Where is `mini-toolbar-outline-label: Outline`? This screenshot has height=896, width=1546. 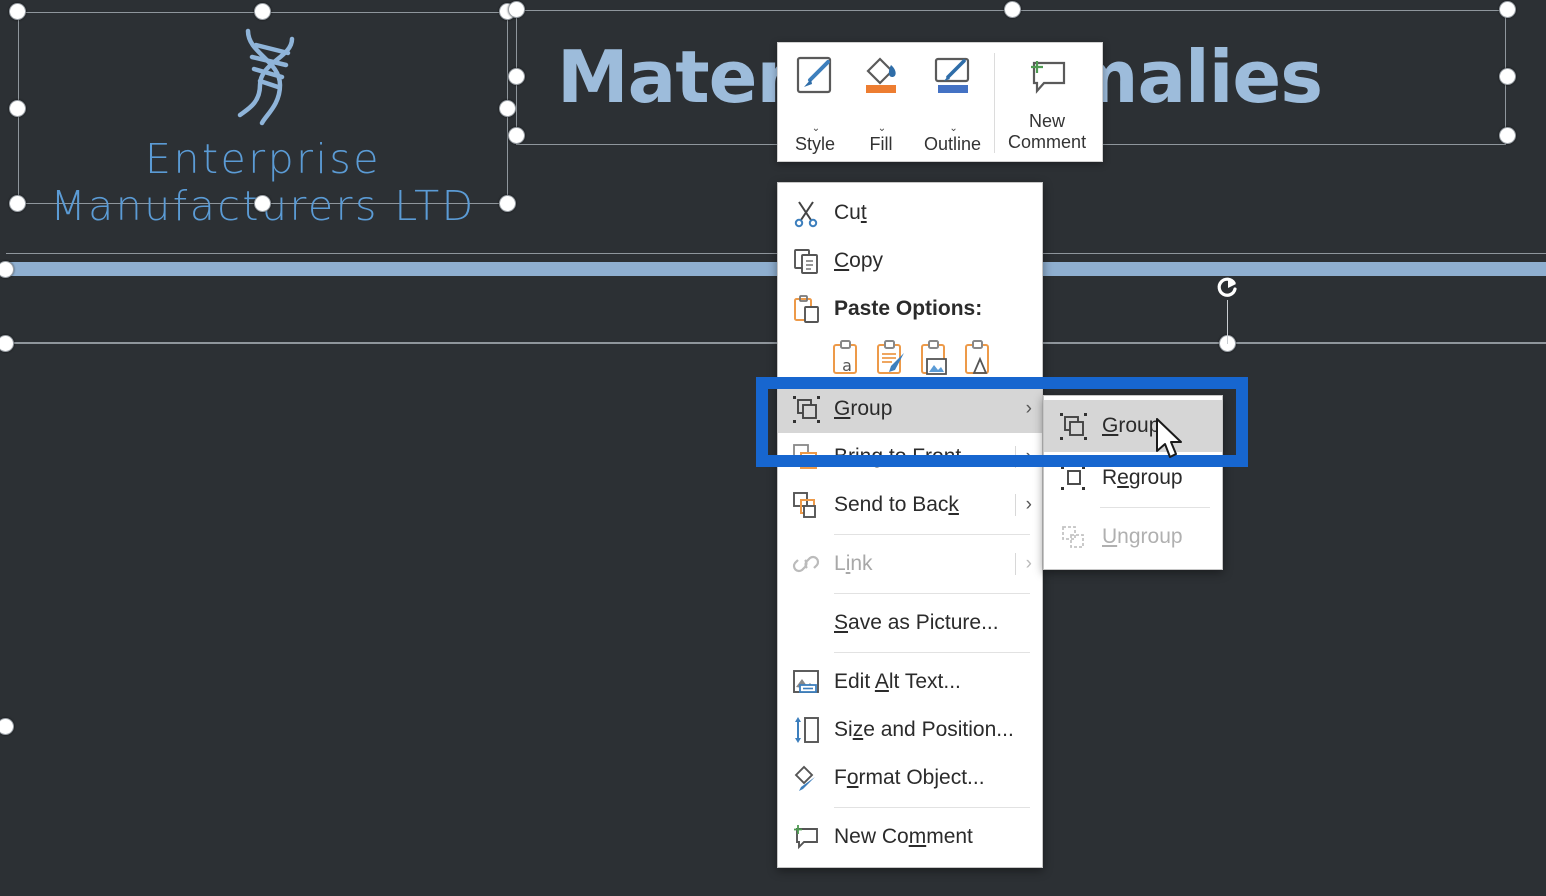 mini-toolbar-outline-label: Outline is located at coordinates (953, 144).